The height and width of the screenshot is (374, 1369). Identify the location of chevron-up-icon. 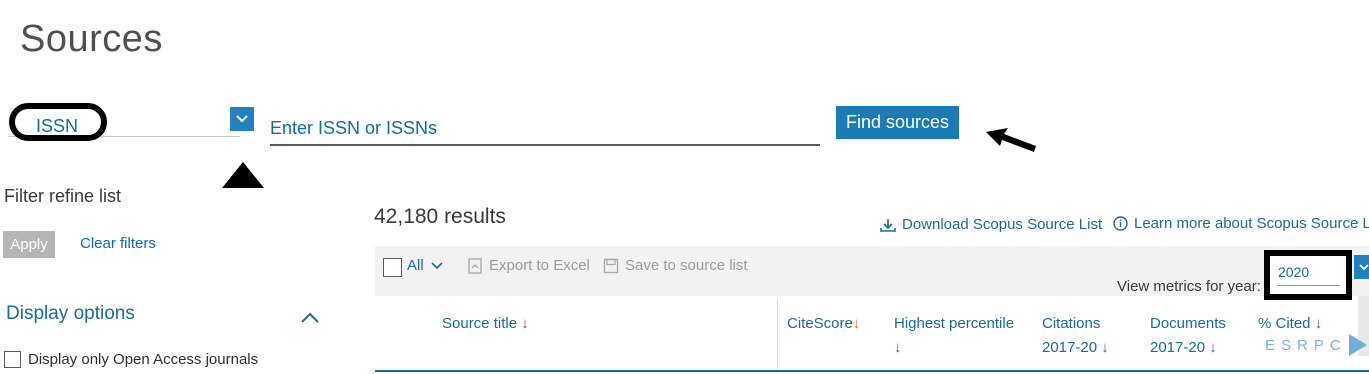
(310, 317).